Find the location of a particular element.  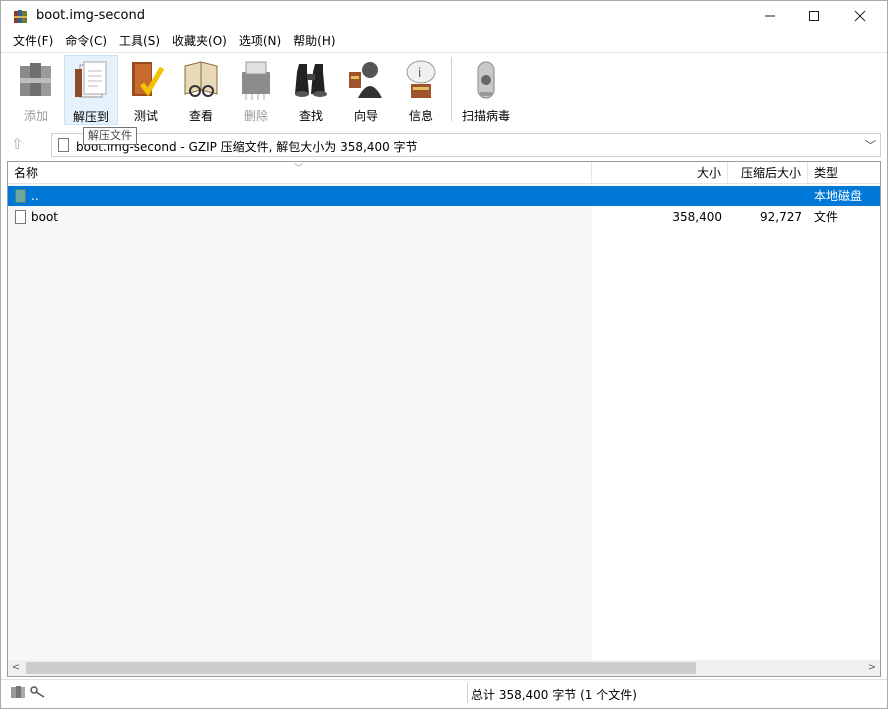

extract-book-icon is located at coordinates (91, 79).